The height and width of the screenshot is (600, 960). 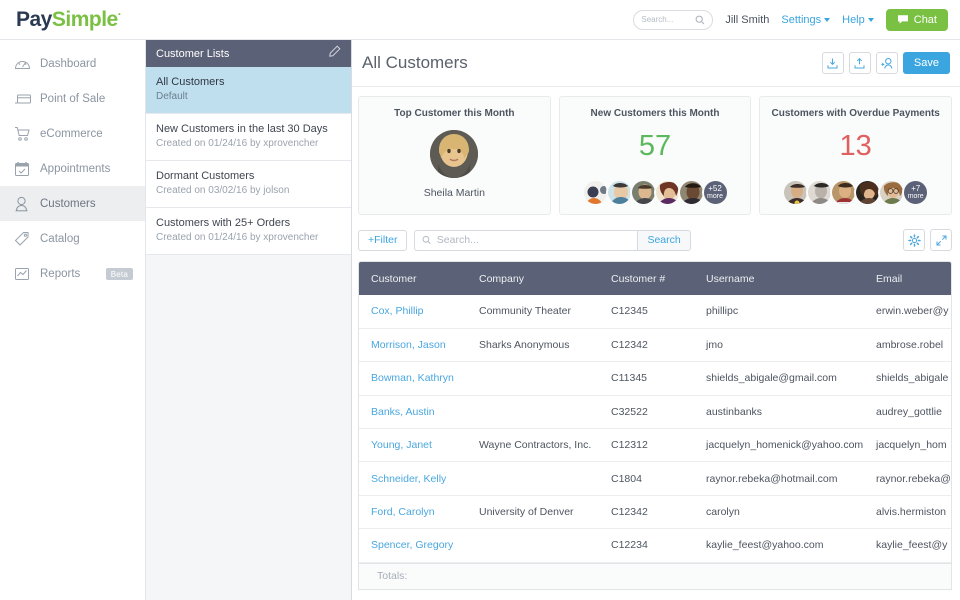 I want to click on column-header-customer: Customer, so click(x=413, y=278).